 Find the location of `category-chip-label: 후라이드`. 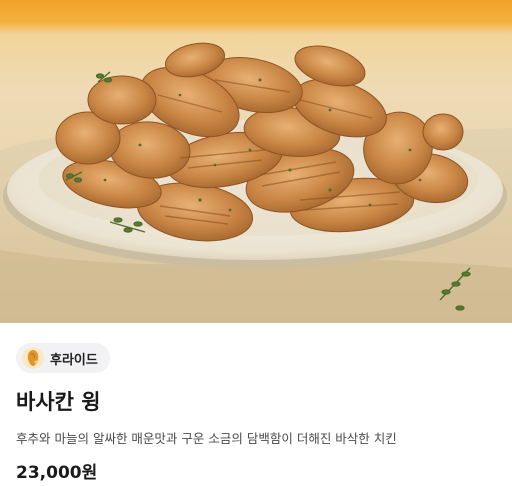

category-chip-label: 후라이드 is located at coordinates (74, 360).